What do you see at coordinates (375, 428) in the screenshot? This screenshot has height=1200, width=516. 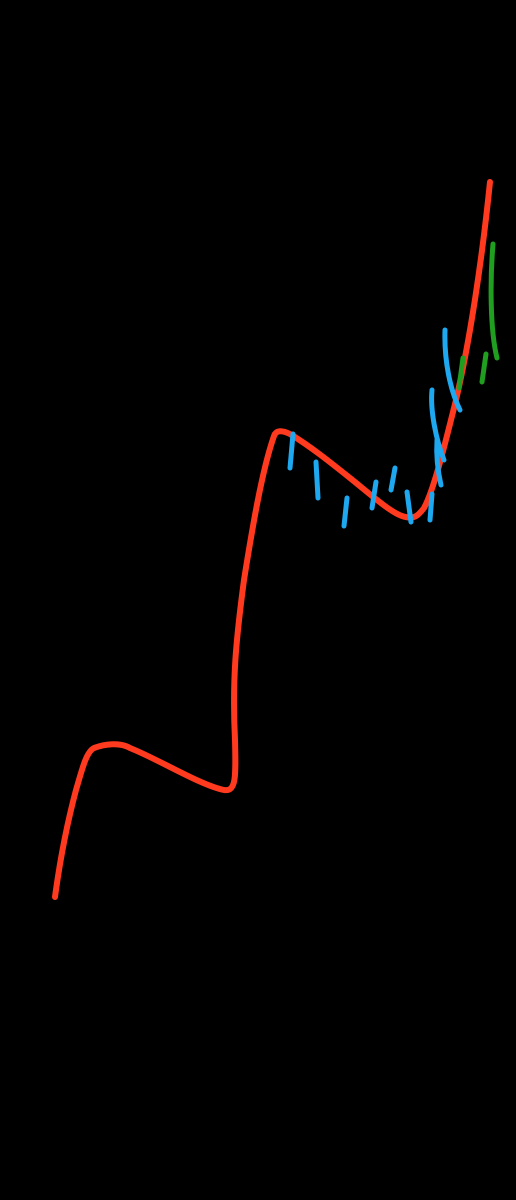 I see `blue-hatch-group` at bounding box center [375, 428].